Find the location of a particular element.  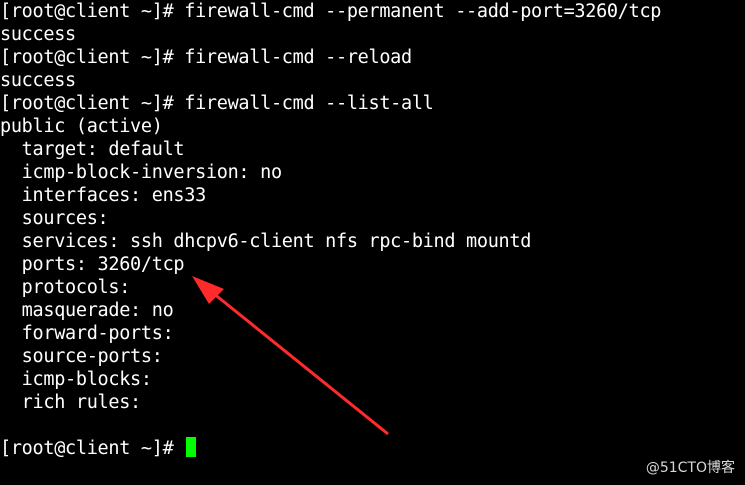

annotation-overlay is located at coordinates (290, 356).